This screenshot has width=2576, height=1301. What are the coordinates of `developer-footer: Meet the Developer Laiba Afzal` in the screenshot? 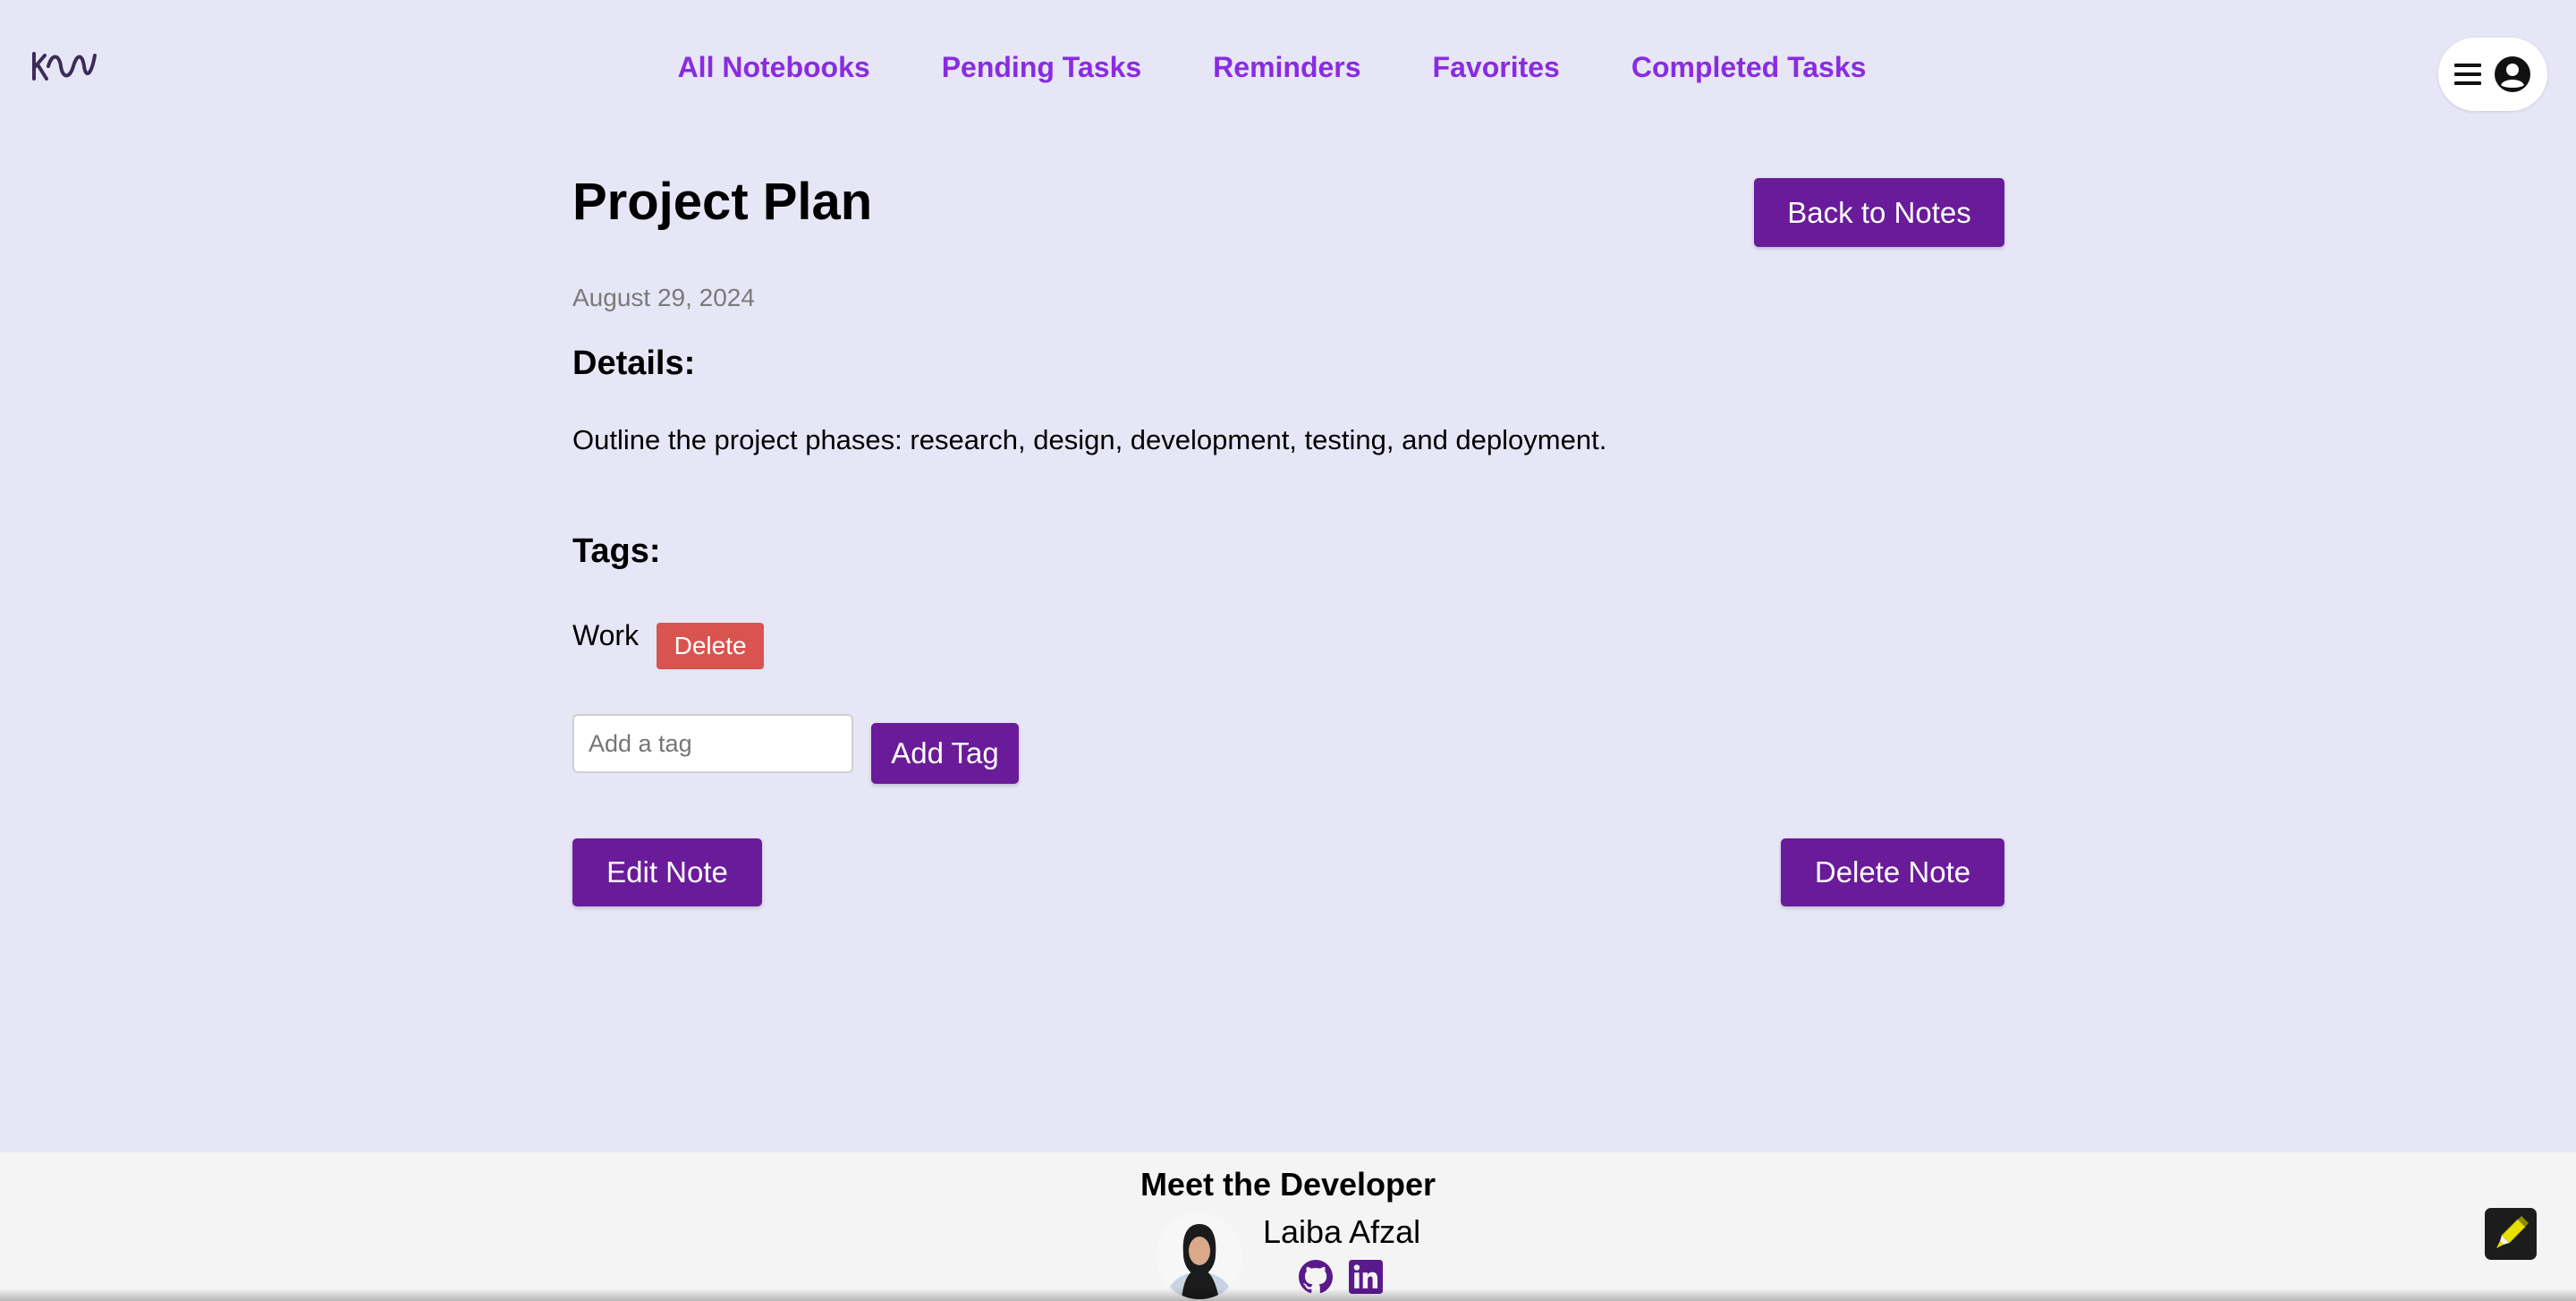 It's located at (1288, 1226).